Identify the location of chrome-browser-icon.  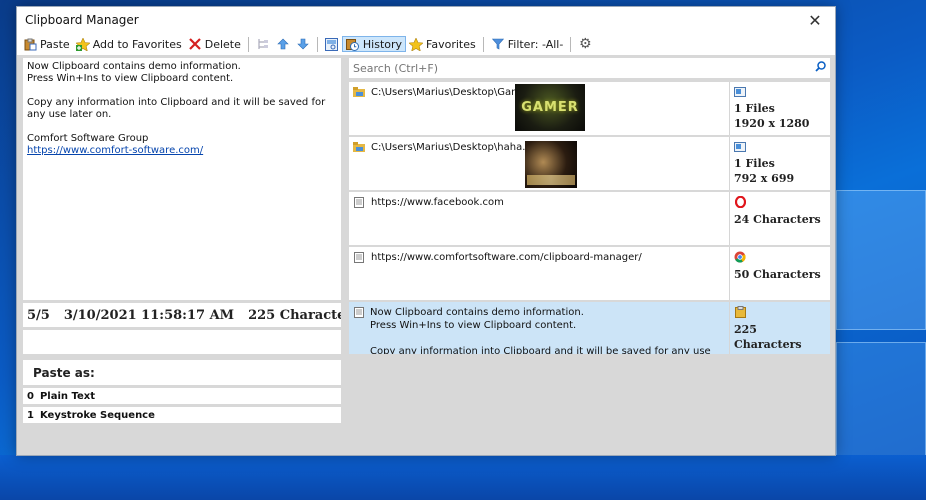
(740, 257).